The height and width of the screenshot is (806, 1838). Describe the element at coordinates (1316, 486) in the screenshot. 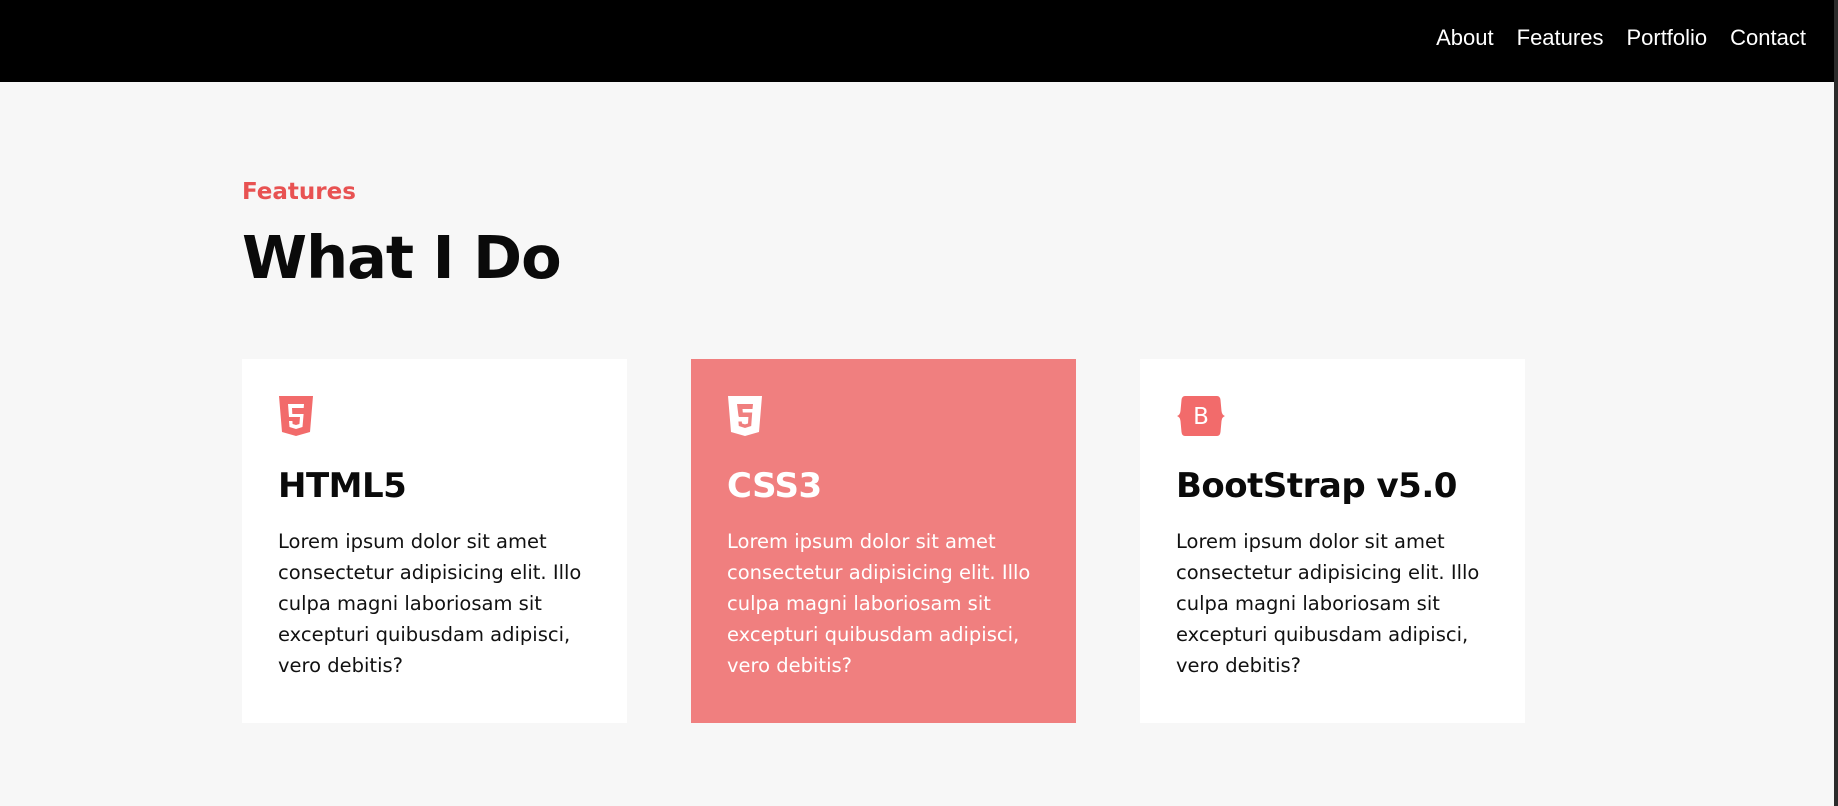

I see `card-title: BootStrap v5.0` at that location.